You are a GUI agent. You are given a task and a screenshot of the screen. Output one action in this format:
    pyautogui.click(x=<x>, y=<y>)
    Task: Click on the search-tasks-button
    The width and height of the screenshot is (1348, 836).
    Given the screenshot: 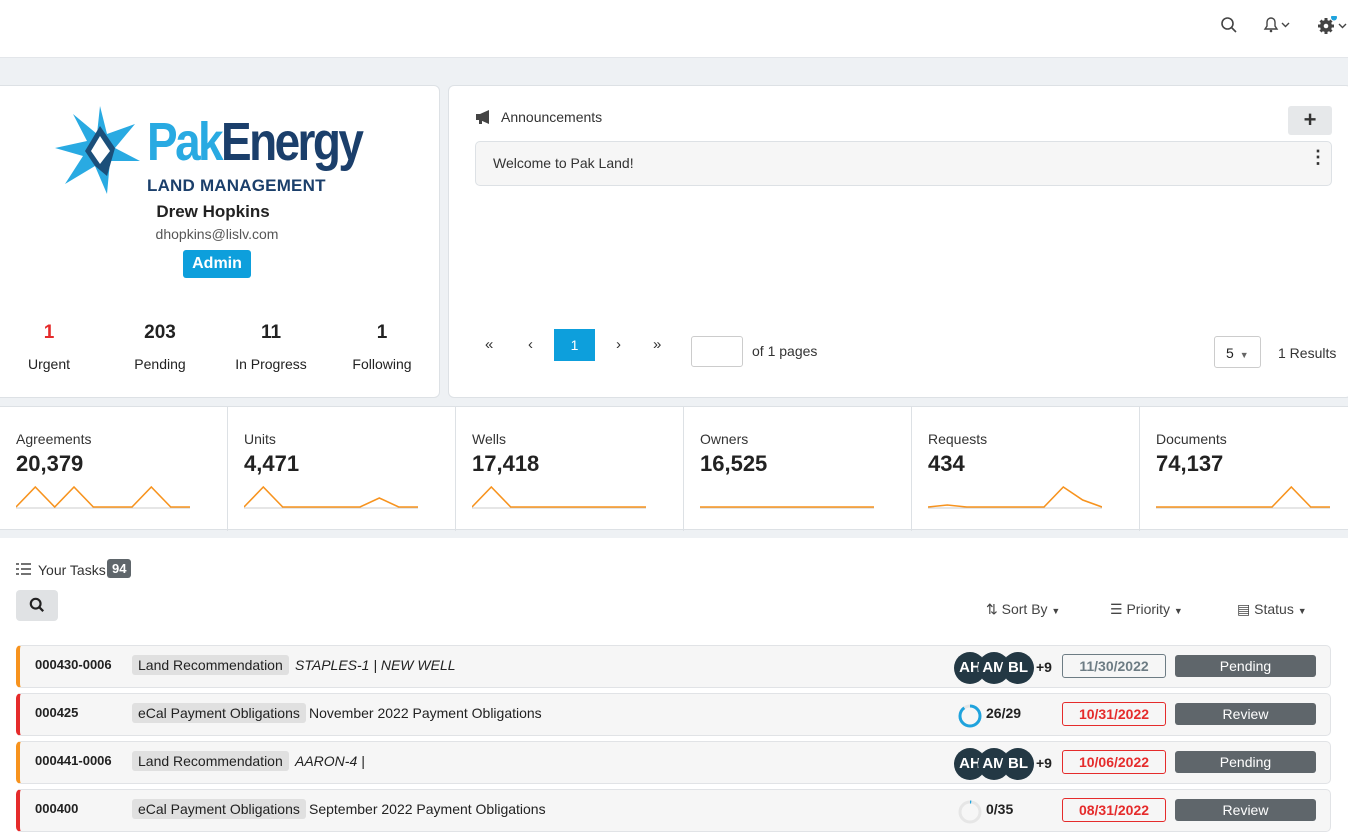 What is the action you would take?
    pyautogui.click(x=37, y=605)
    